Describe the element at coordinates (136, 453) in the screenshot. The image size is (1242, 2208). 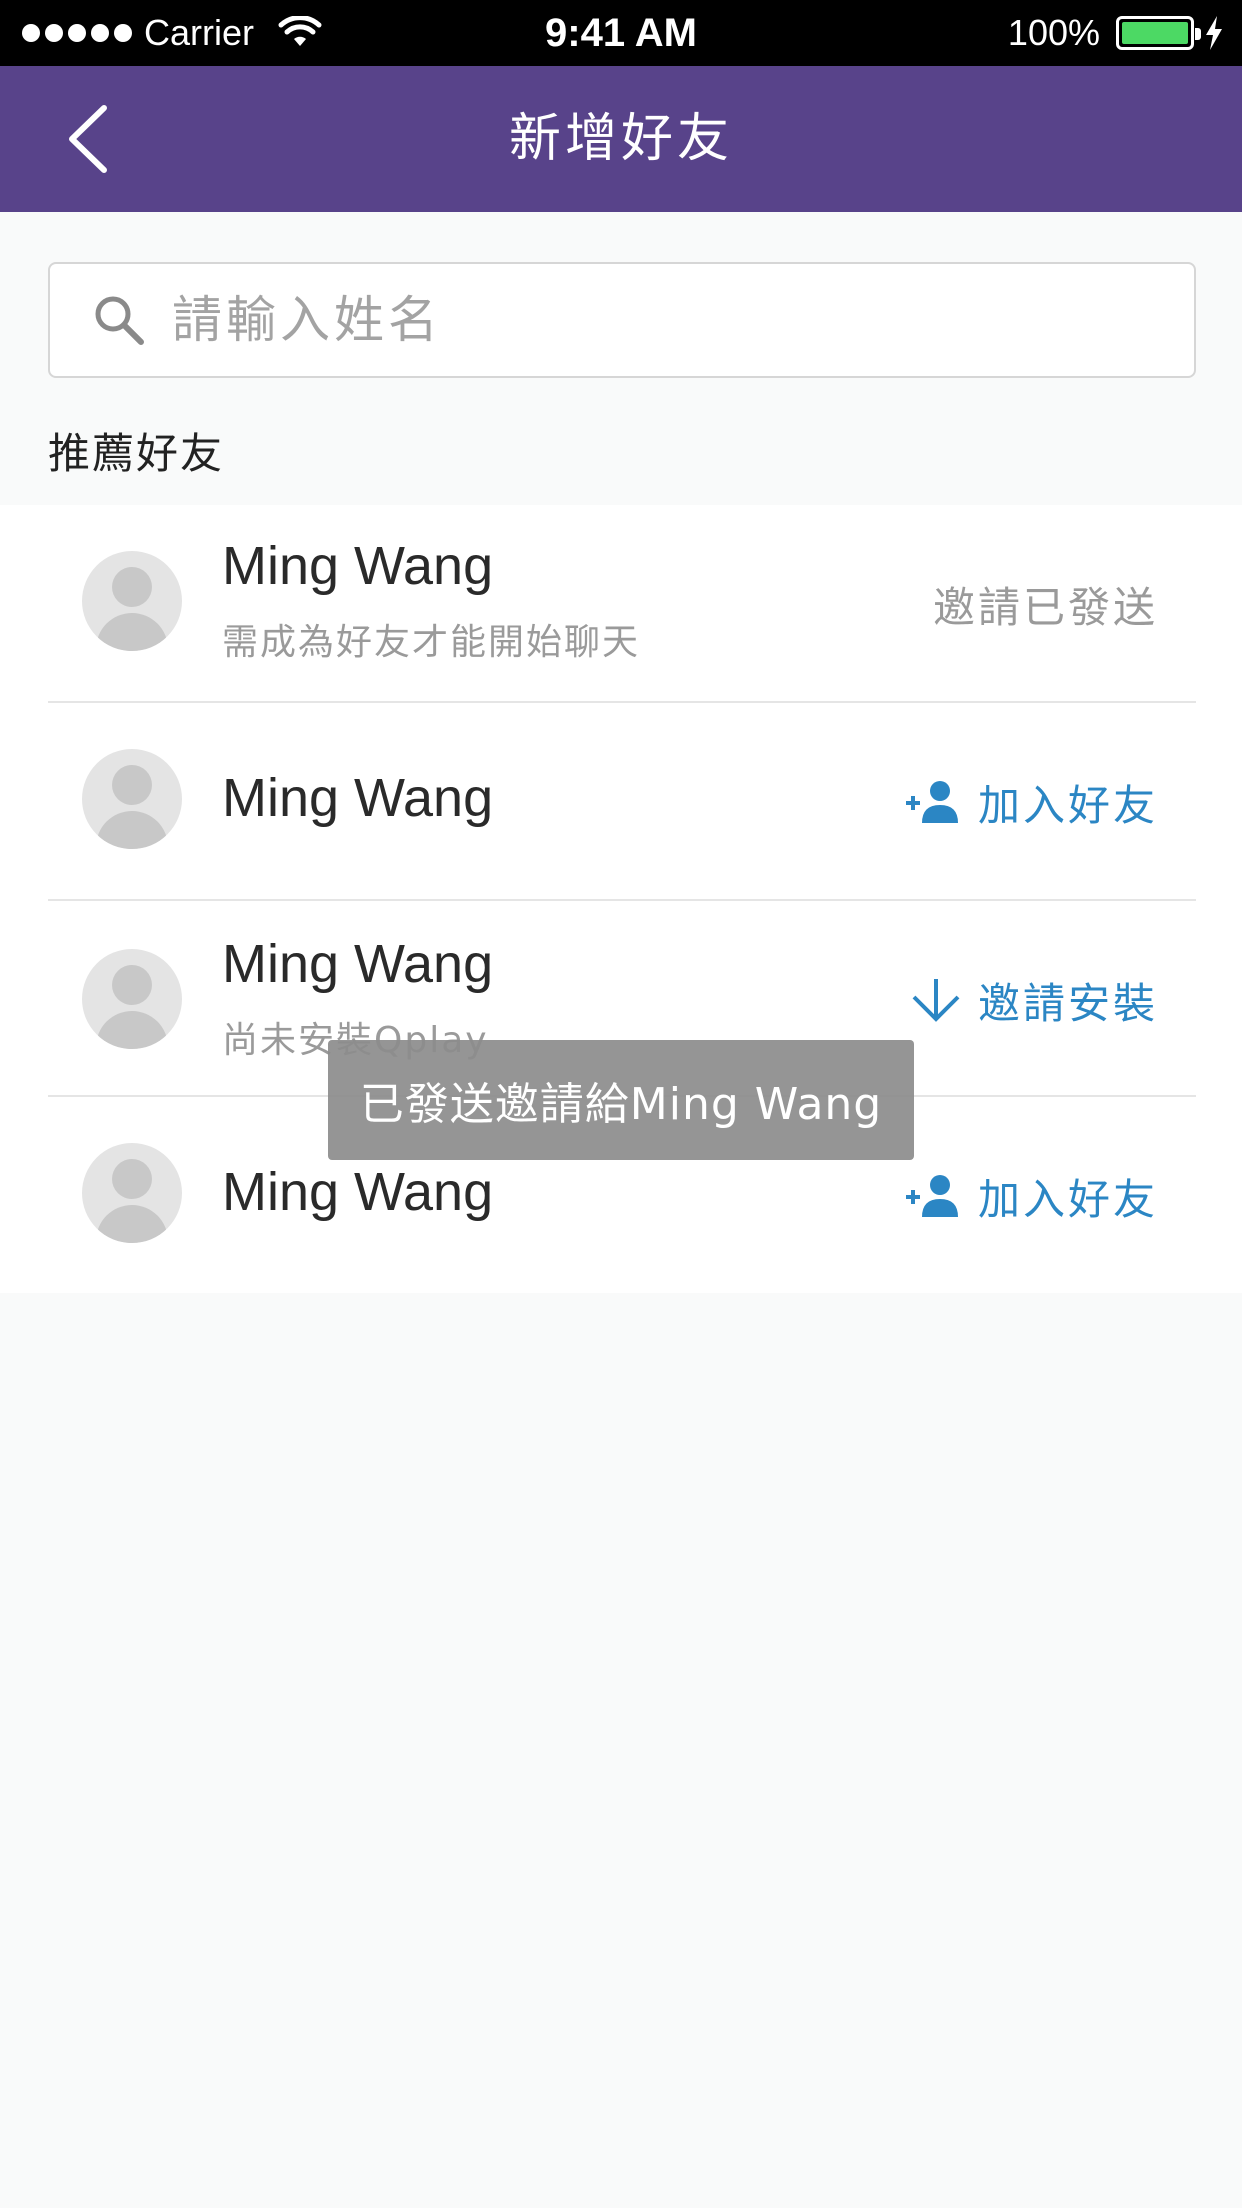
I see `section-title: 推薦好友` at that location.